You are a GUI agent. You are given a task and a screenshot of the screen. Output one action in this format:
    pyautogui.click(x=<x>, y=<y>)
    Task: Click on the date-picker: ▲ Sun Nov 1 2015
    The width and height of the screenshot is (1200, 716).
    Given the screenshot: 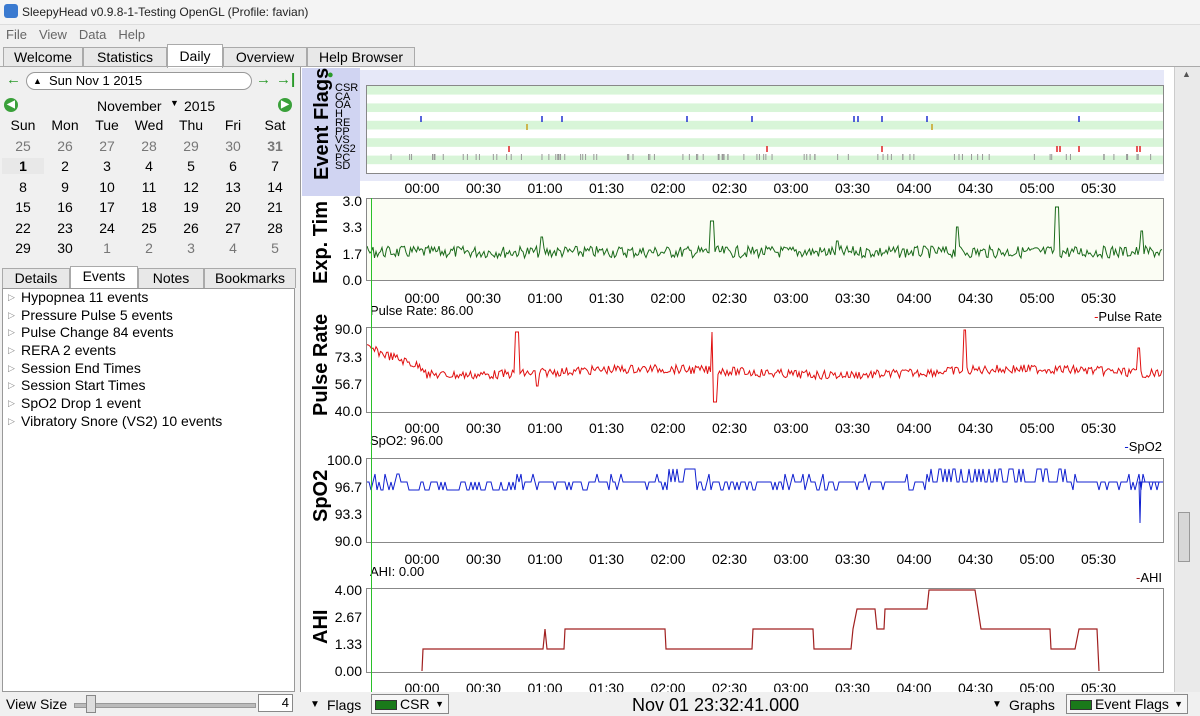 What is the action you would take?
    pyautogui.click(x=139, y=81)
    